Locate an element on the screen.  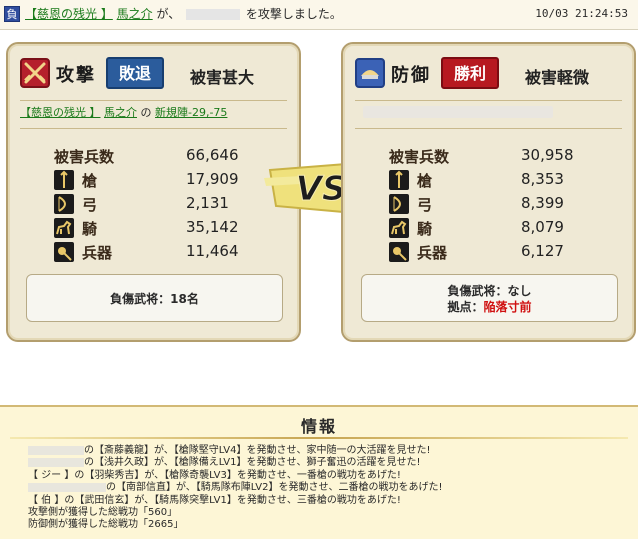
log-line: 防御側が獲得した総戦功「2665」 is located at coordinates (328, 525).